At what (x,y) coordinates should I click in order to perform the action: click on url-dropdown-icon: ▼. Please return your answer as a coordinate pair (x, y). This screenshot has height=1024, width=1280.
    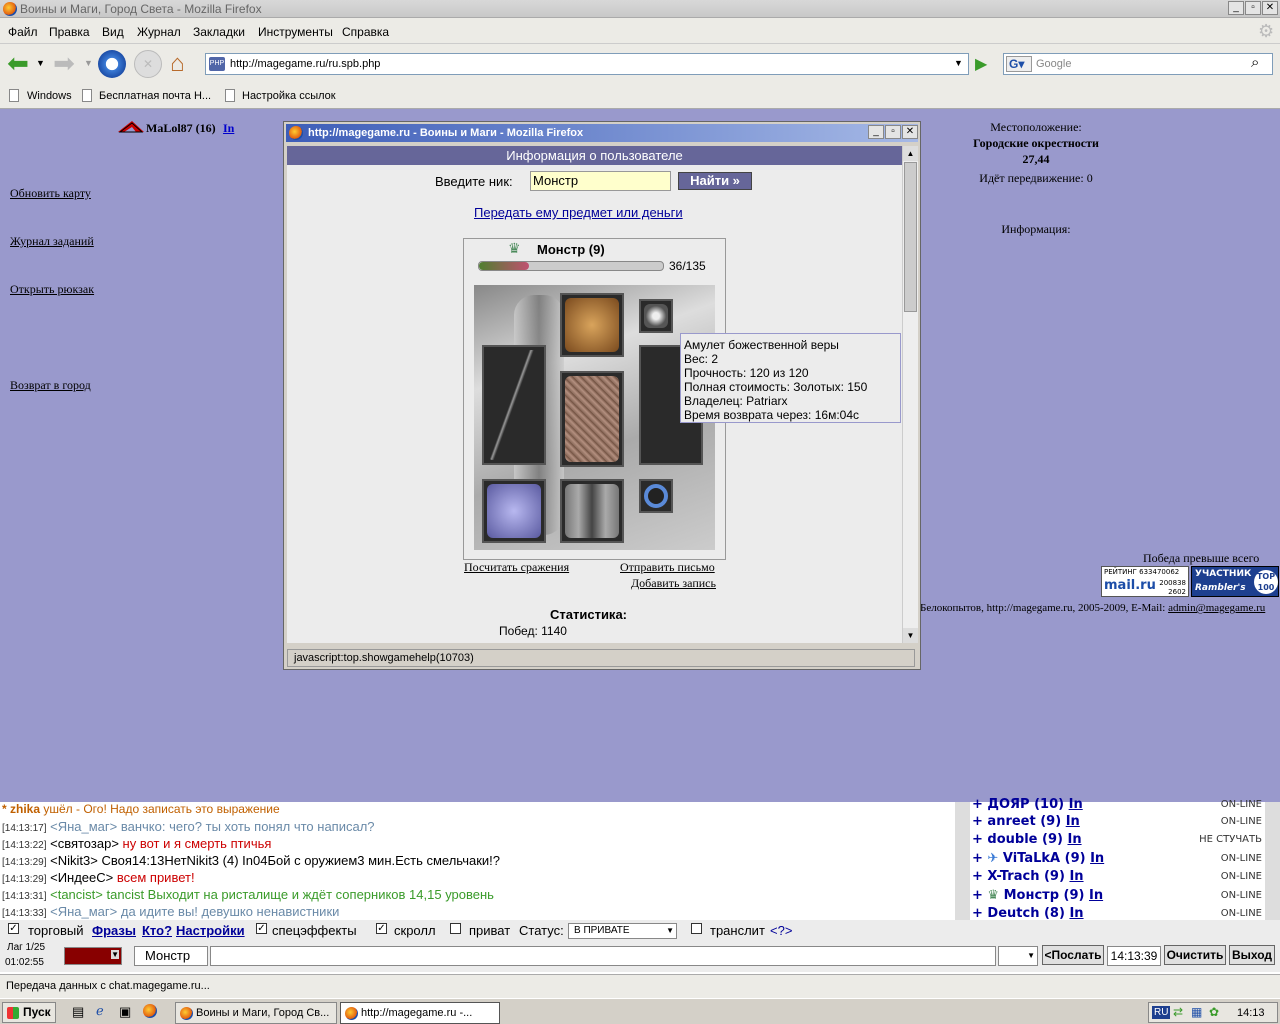
    Looking at the image, I should click on (958, 63).